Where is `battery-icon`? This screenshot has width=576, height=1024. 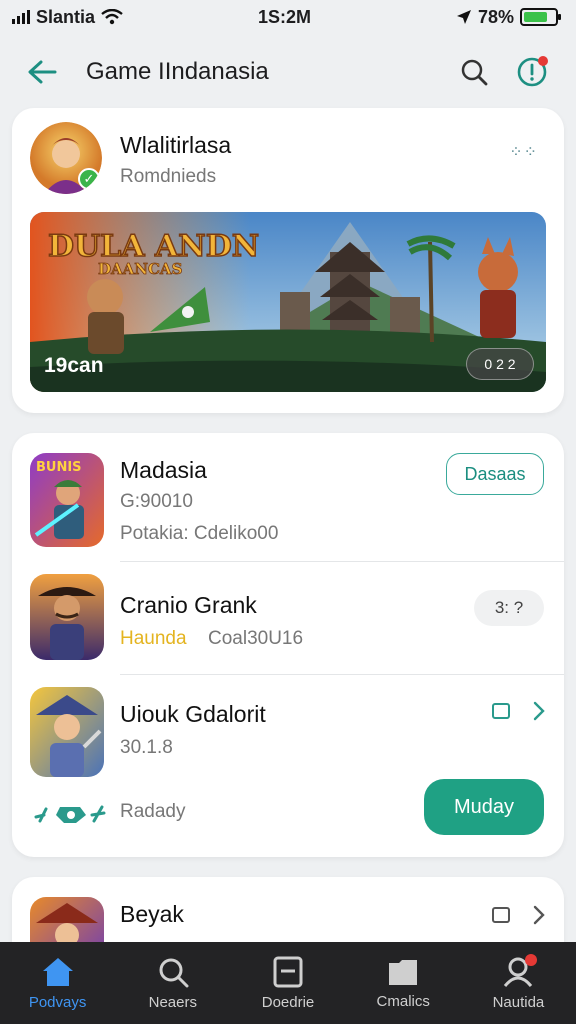 battery-icon is located at coordinates (540, 17).